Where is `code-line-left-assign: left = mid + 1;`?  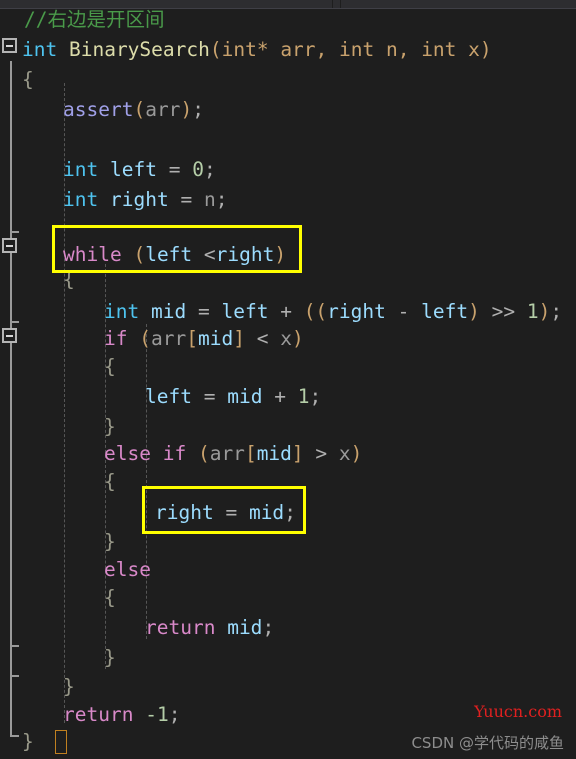
code-line-left-assign: left = mid + 1; is located at coordinates (233, 397).